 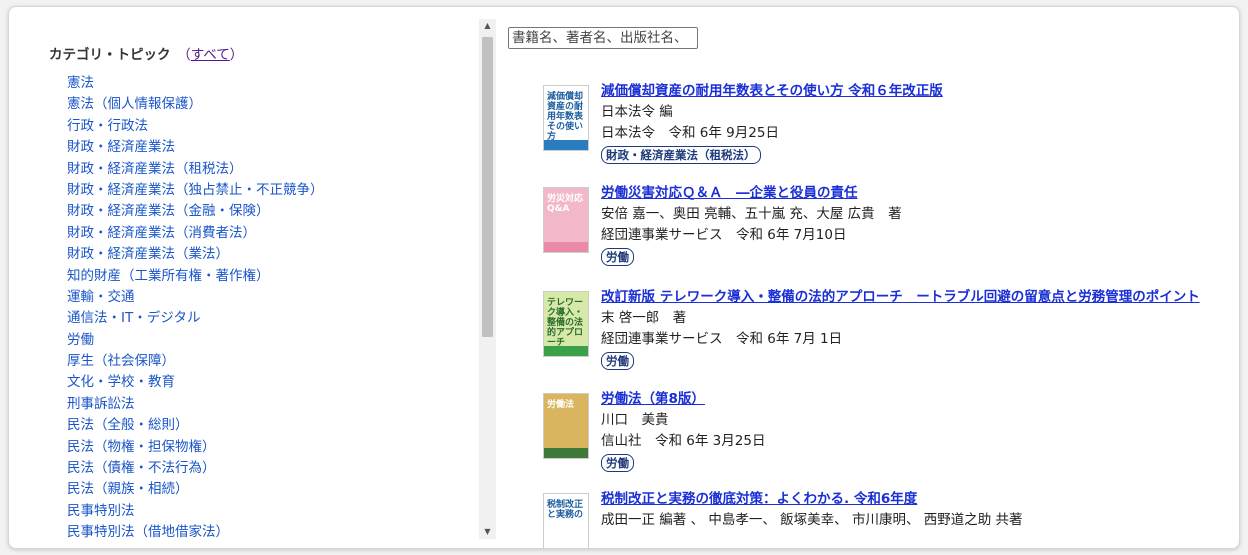 I want to click on book-author: 安倍 嘉一、奥田 亮輔、五十嵐 充、大屋 広貴 著, so click(x=751, y=214).